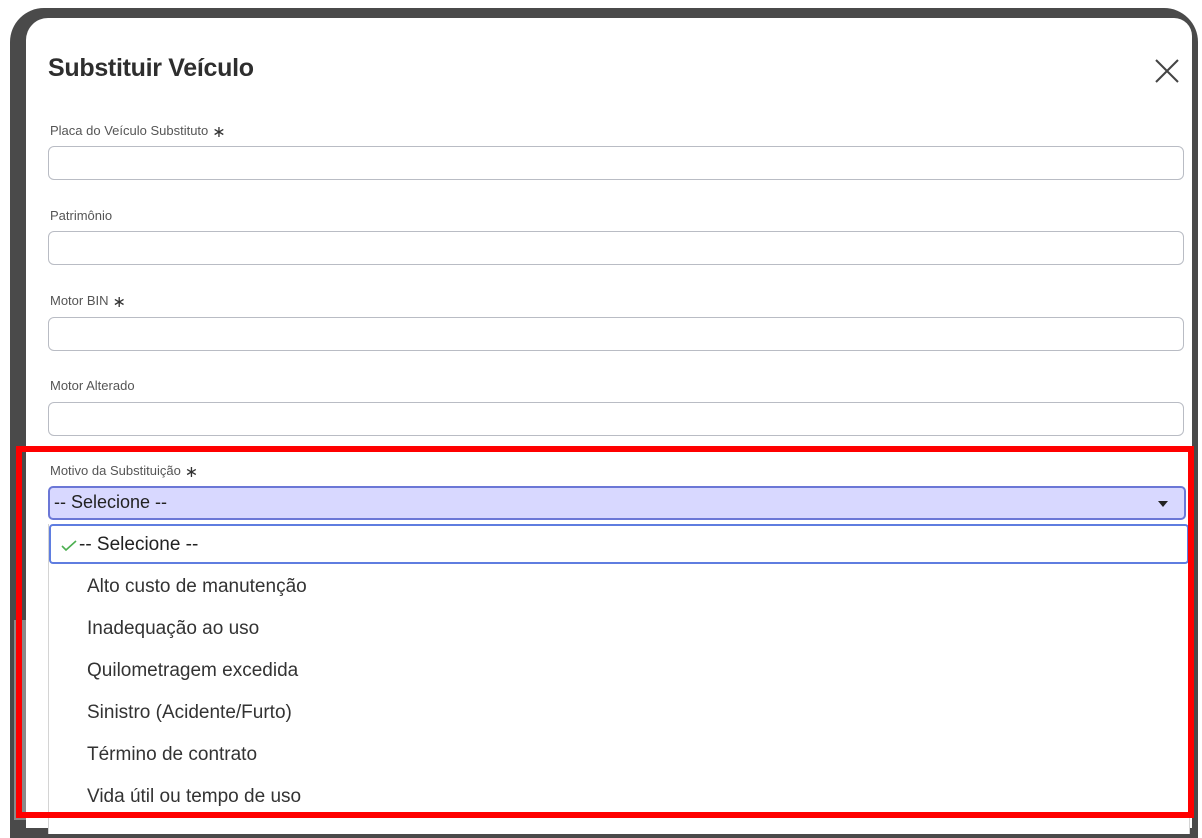  I want to click on dropdown-option: Alto custo de manutenção, so click(197, 587).